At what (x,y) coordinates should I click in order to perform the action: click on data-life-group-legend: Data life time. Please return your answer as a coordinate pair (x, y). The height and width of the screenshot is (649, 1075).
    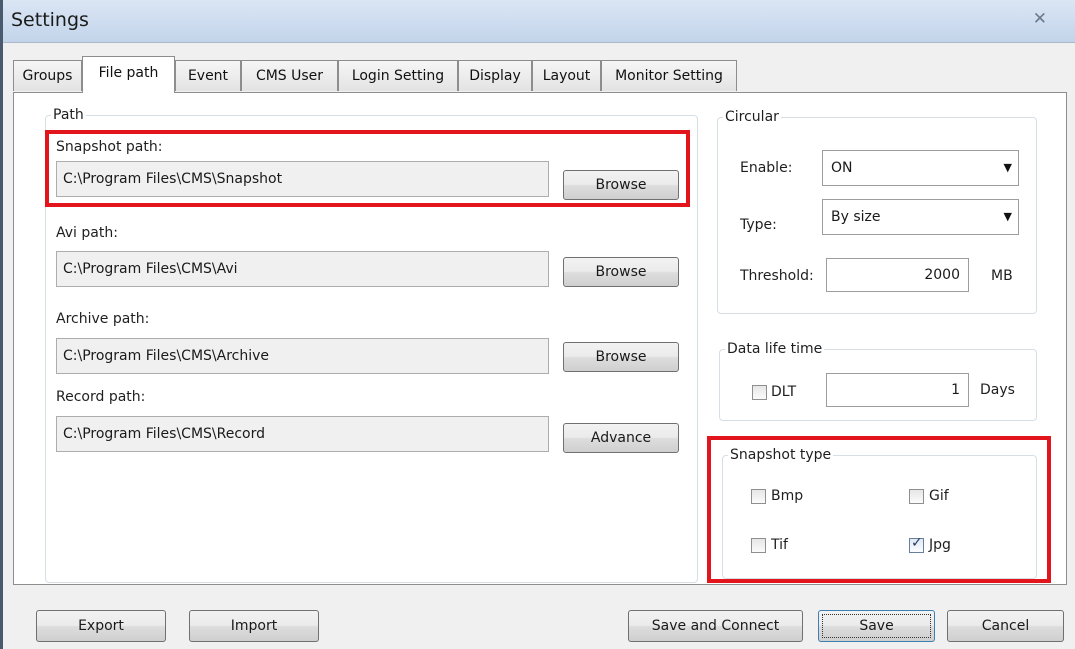
    Looking at the image, I should click on (775, 349).